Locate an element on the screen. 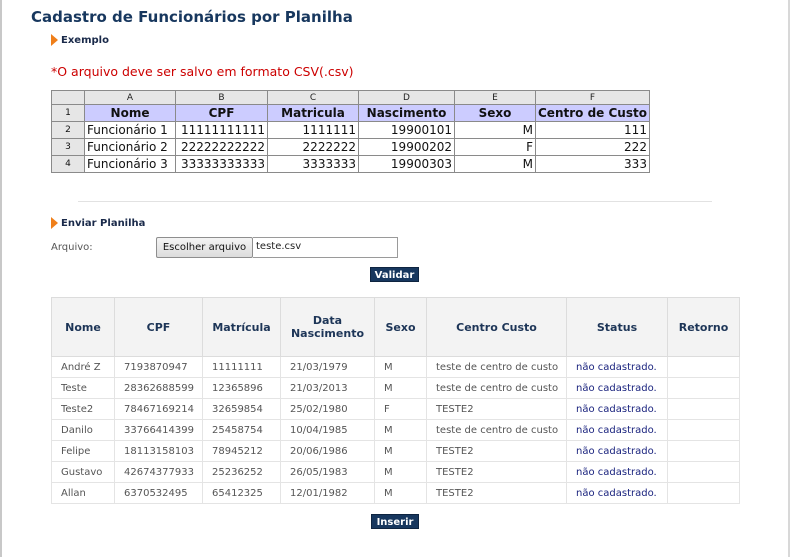  cell-matricula: 11111111 is located at coordinates (241, 367).